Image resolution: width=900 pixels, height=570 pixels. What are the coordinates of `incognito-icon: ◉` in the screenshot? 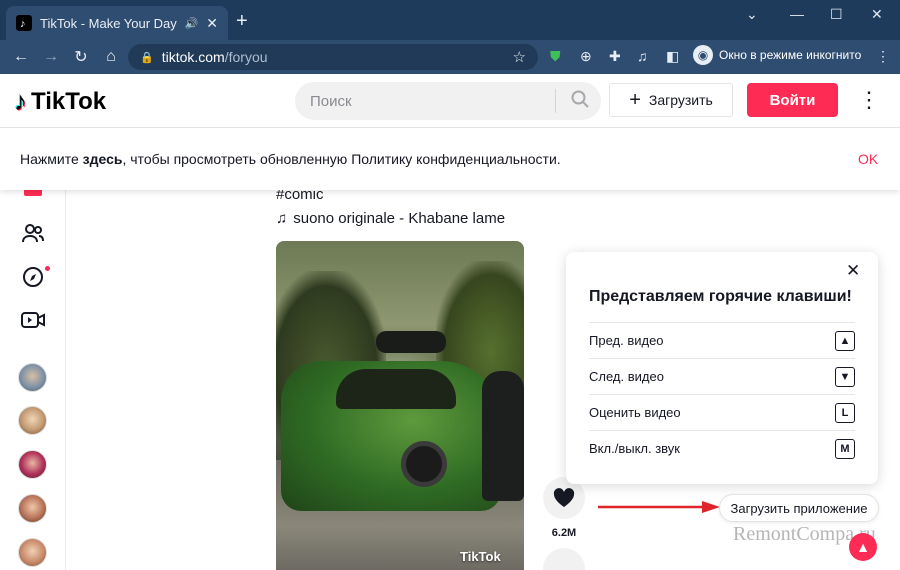 It's located at (703, 55).